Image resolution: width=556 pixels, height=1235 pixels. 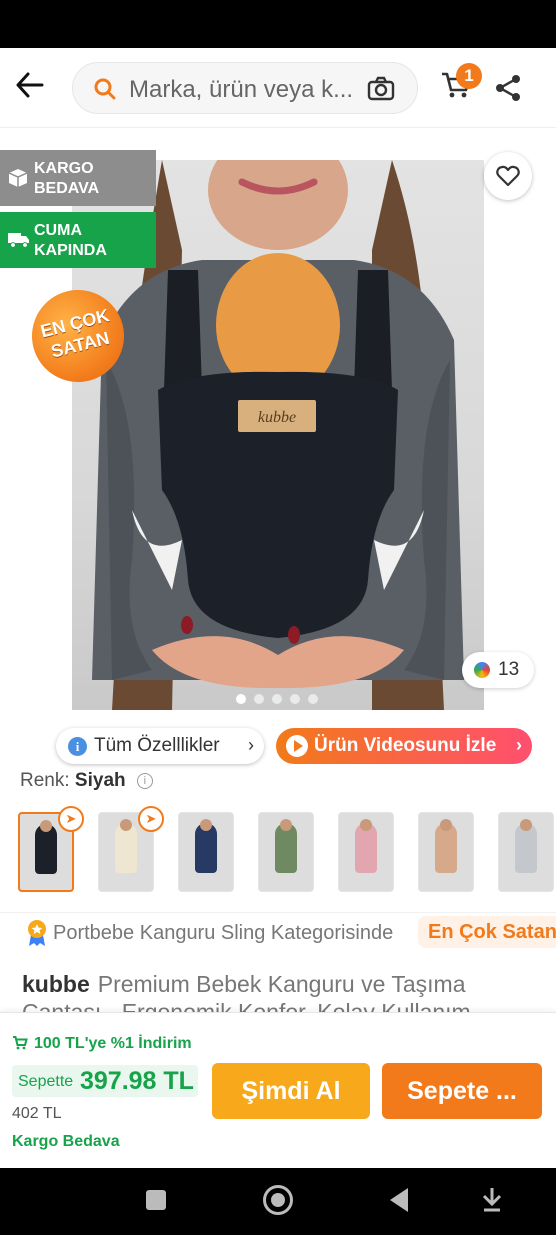 What do you see at coordinates (20, 1045) in the screenshot?
I see `cart-icon` at bounding box center [20, 1045].